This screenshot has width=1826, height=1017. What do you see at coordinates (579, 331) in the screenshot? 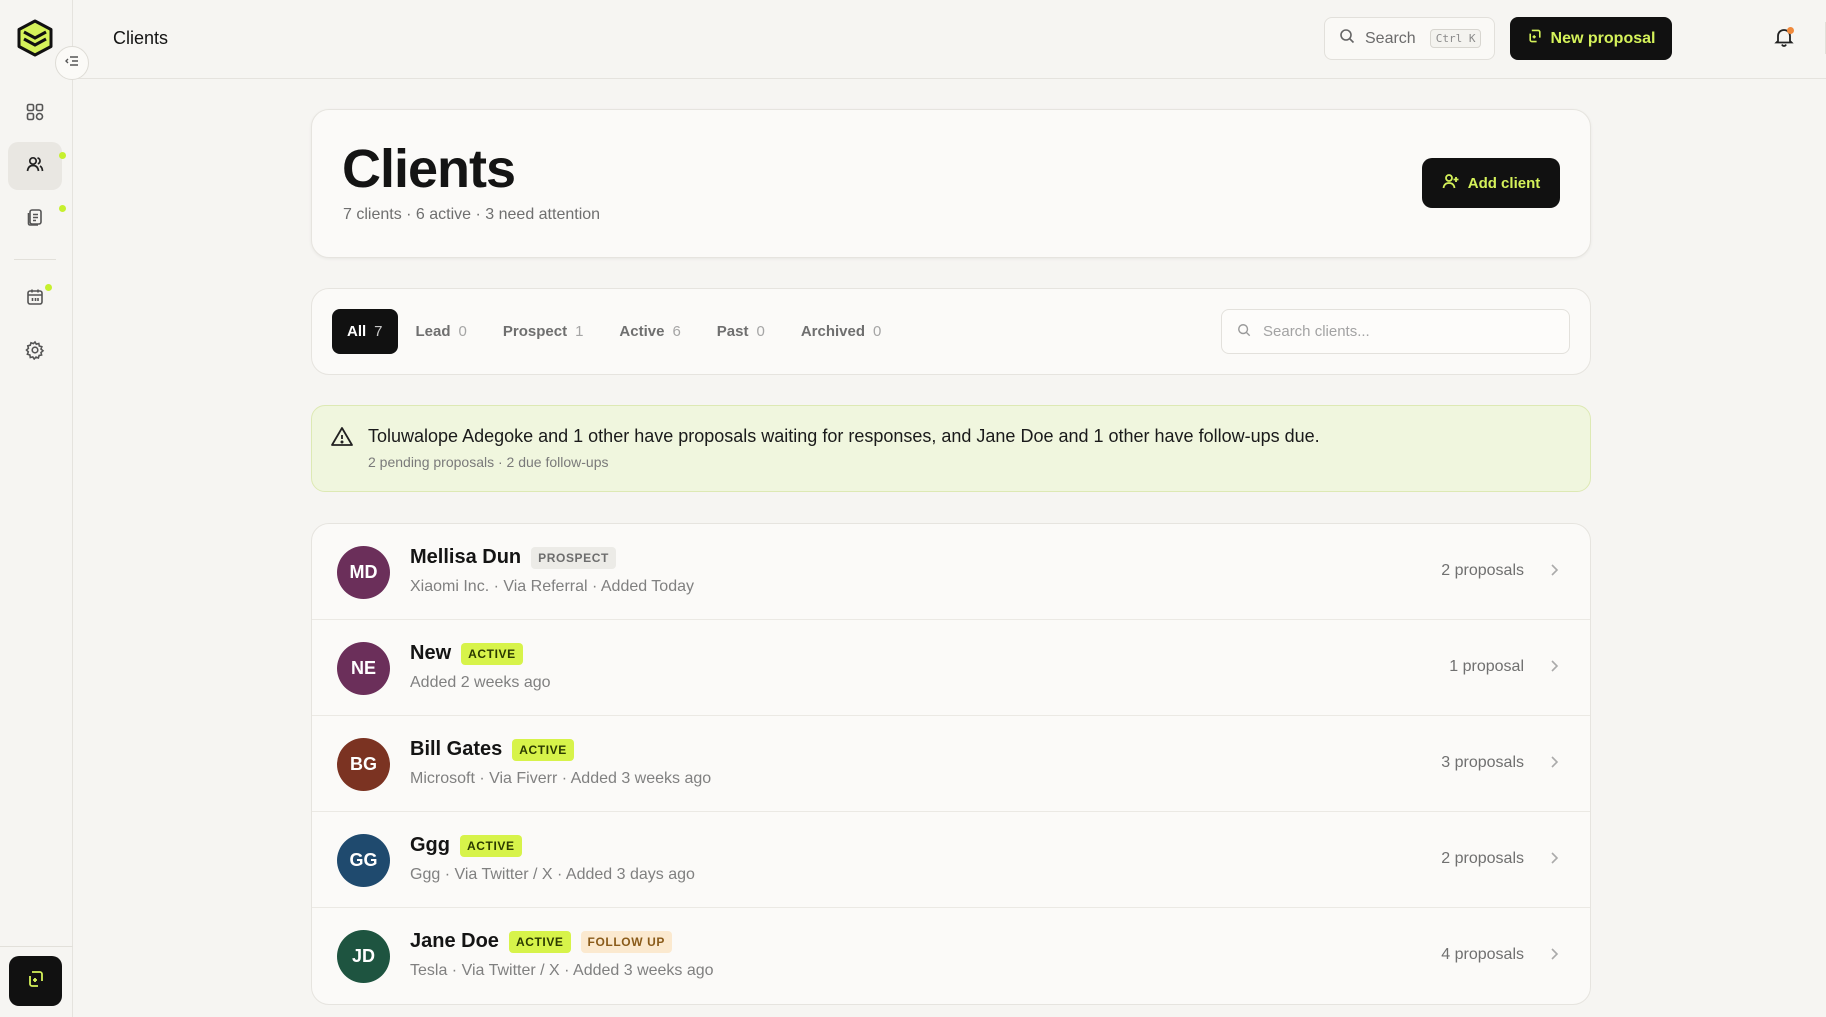
I see `tab-count: 1` at bounding box center [579, 331].